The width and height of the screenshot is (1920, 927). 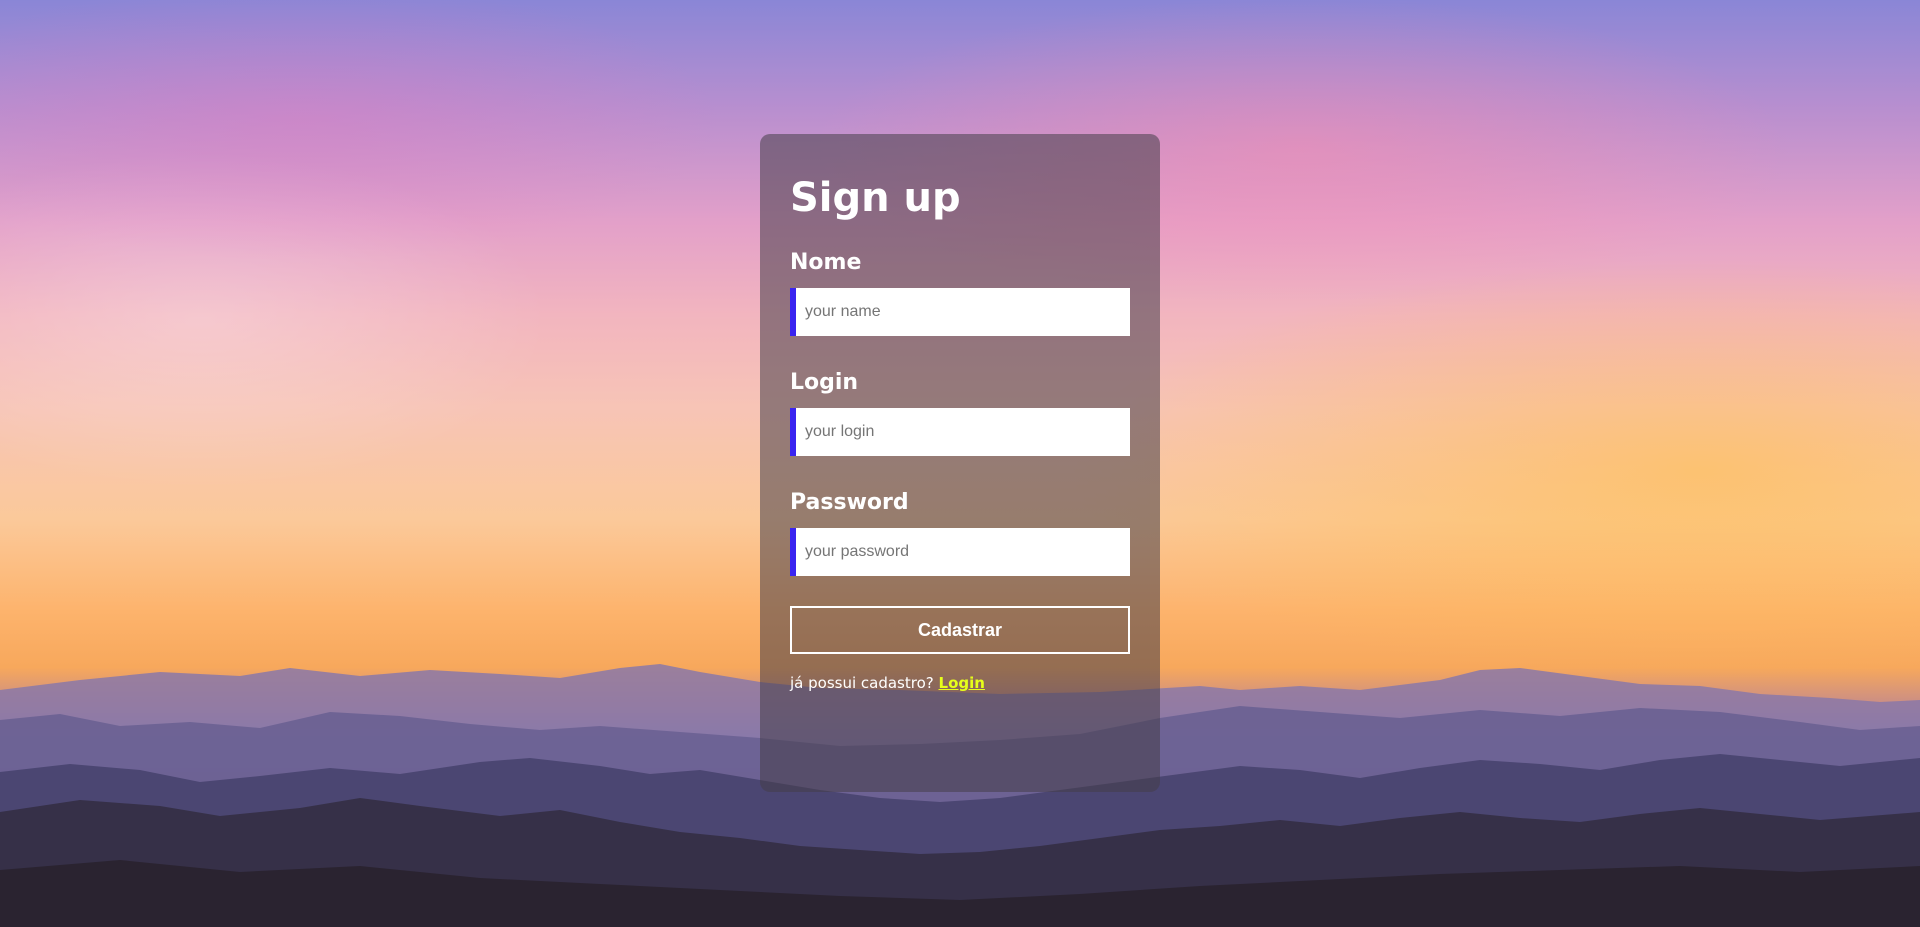 I want to click on login-prompt-text: já possui cadastro?, so click(x=862, y=683).